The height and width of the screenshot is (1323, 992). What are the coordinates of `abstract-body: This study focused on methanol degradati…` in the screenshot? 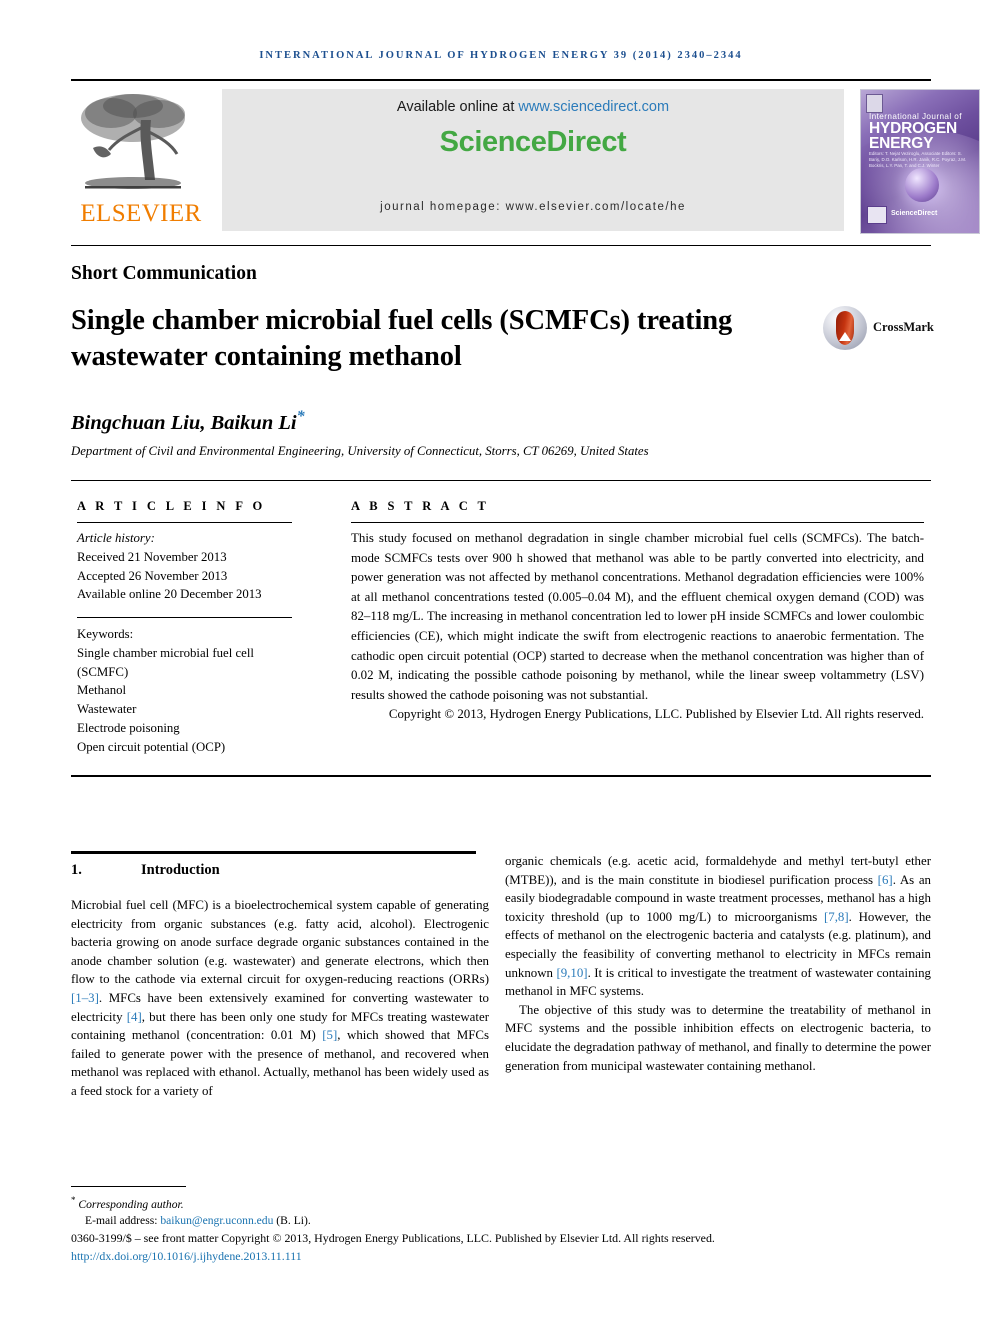 It's located at (637, 627).